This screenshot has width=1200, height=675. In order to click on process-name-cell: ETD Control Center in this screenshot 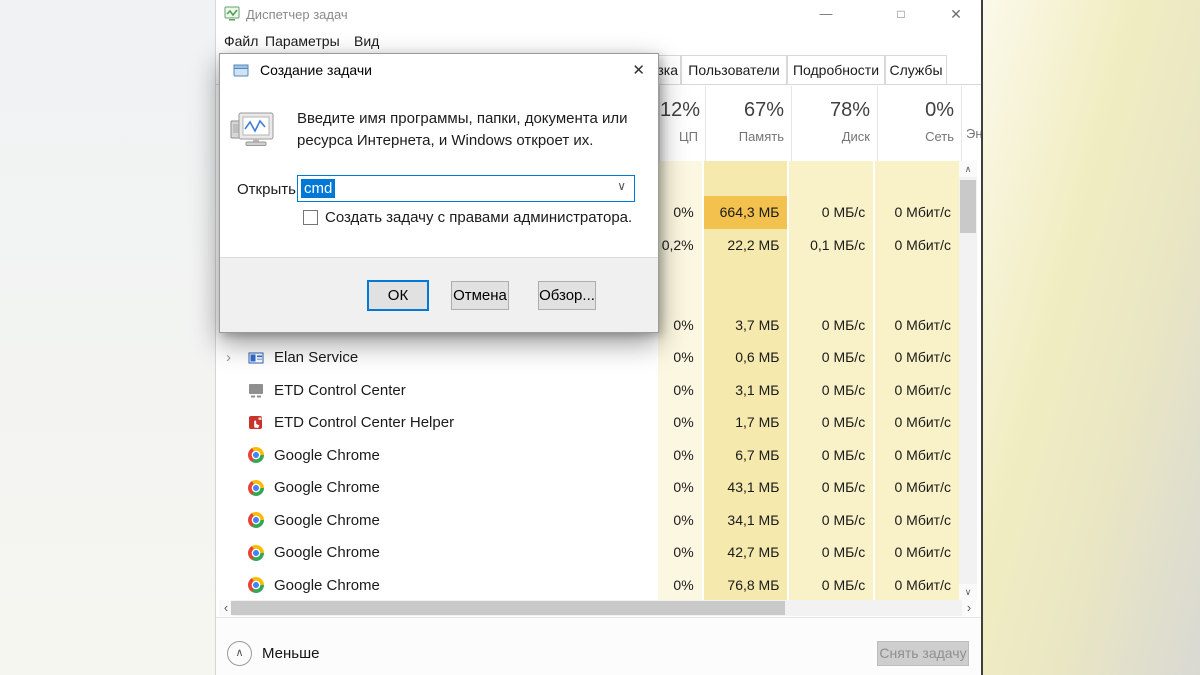, I will do `click(437, 390)`.